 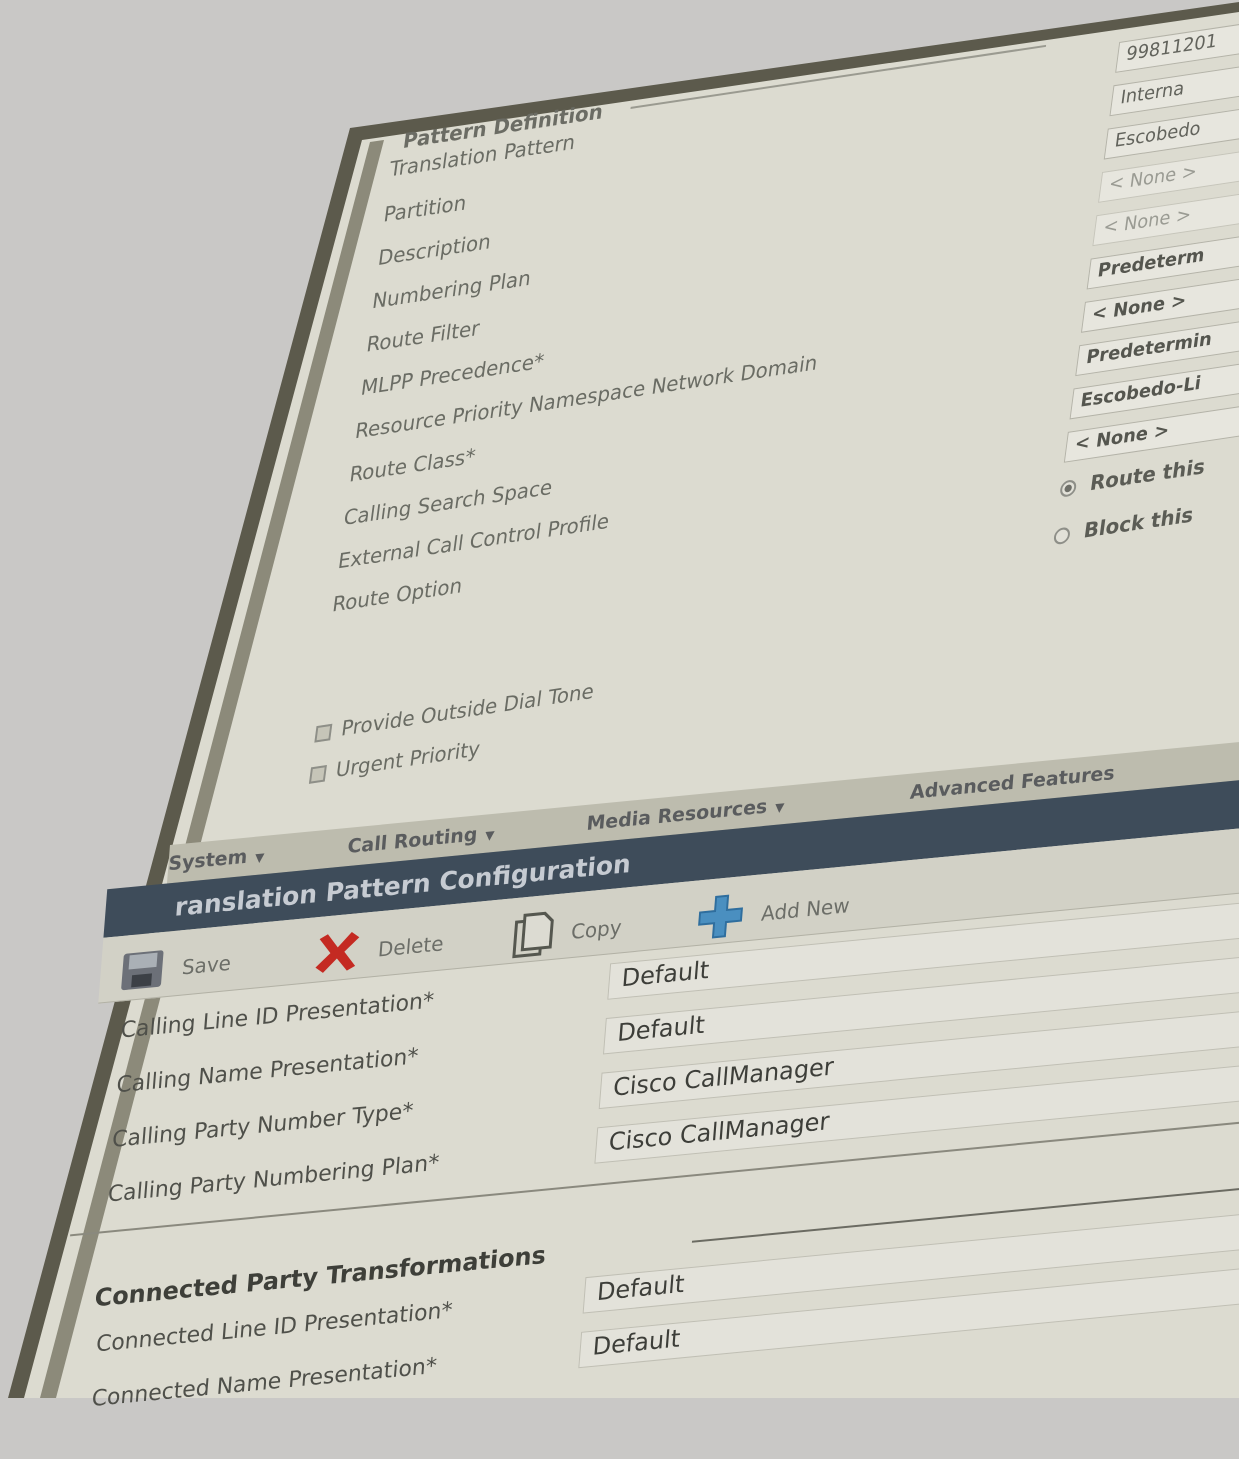 What do you see at coordinates (567, 934) in the screenshot?
I see `copy-button: Copy` at bounding box center [567, 934].